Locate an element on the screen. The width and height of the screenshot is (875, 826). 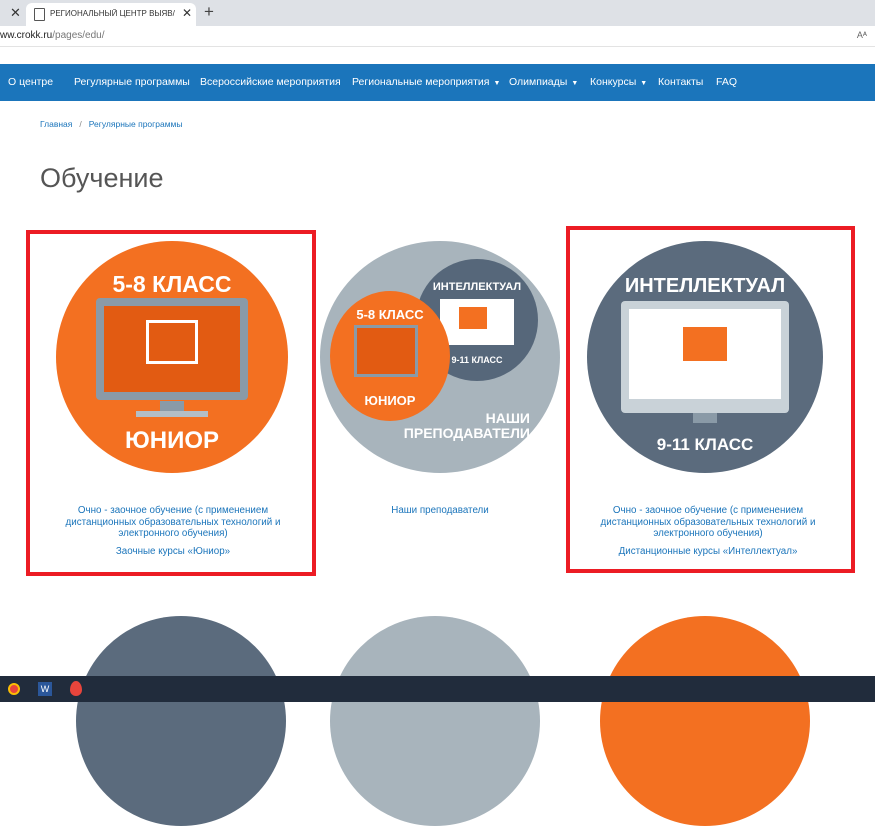
nav-item-national: Всероссийские мероприятия is located at coordinates (270, 82).